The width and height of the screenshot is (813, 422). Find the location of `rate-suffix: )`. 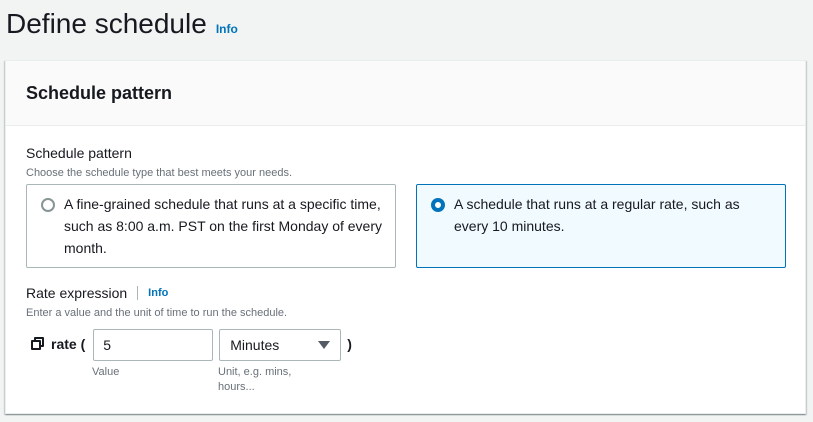

rate-suffix: ) is located at coordinates (349, 344).